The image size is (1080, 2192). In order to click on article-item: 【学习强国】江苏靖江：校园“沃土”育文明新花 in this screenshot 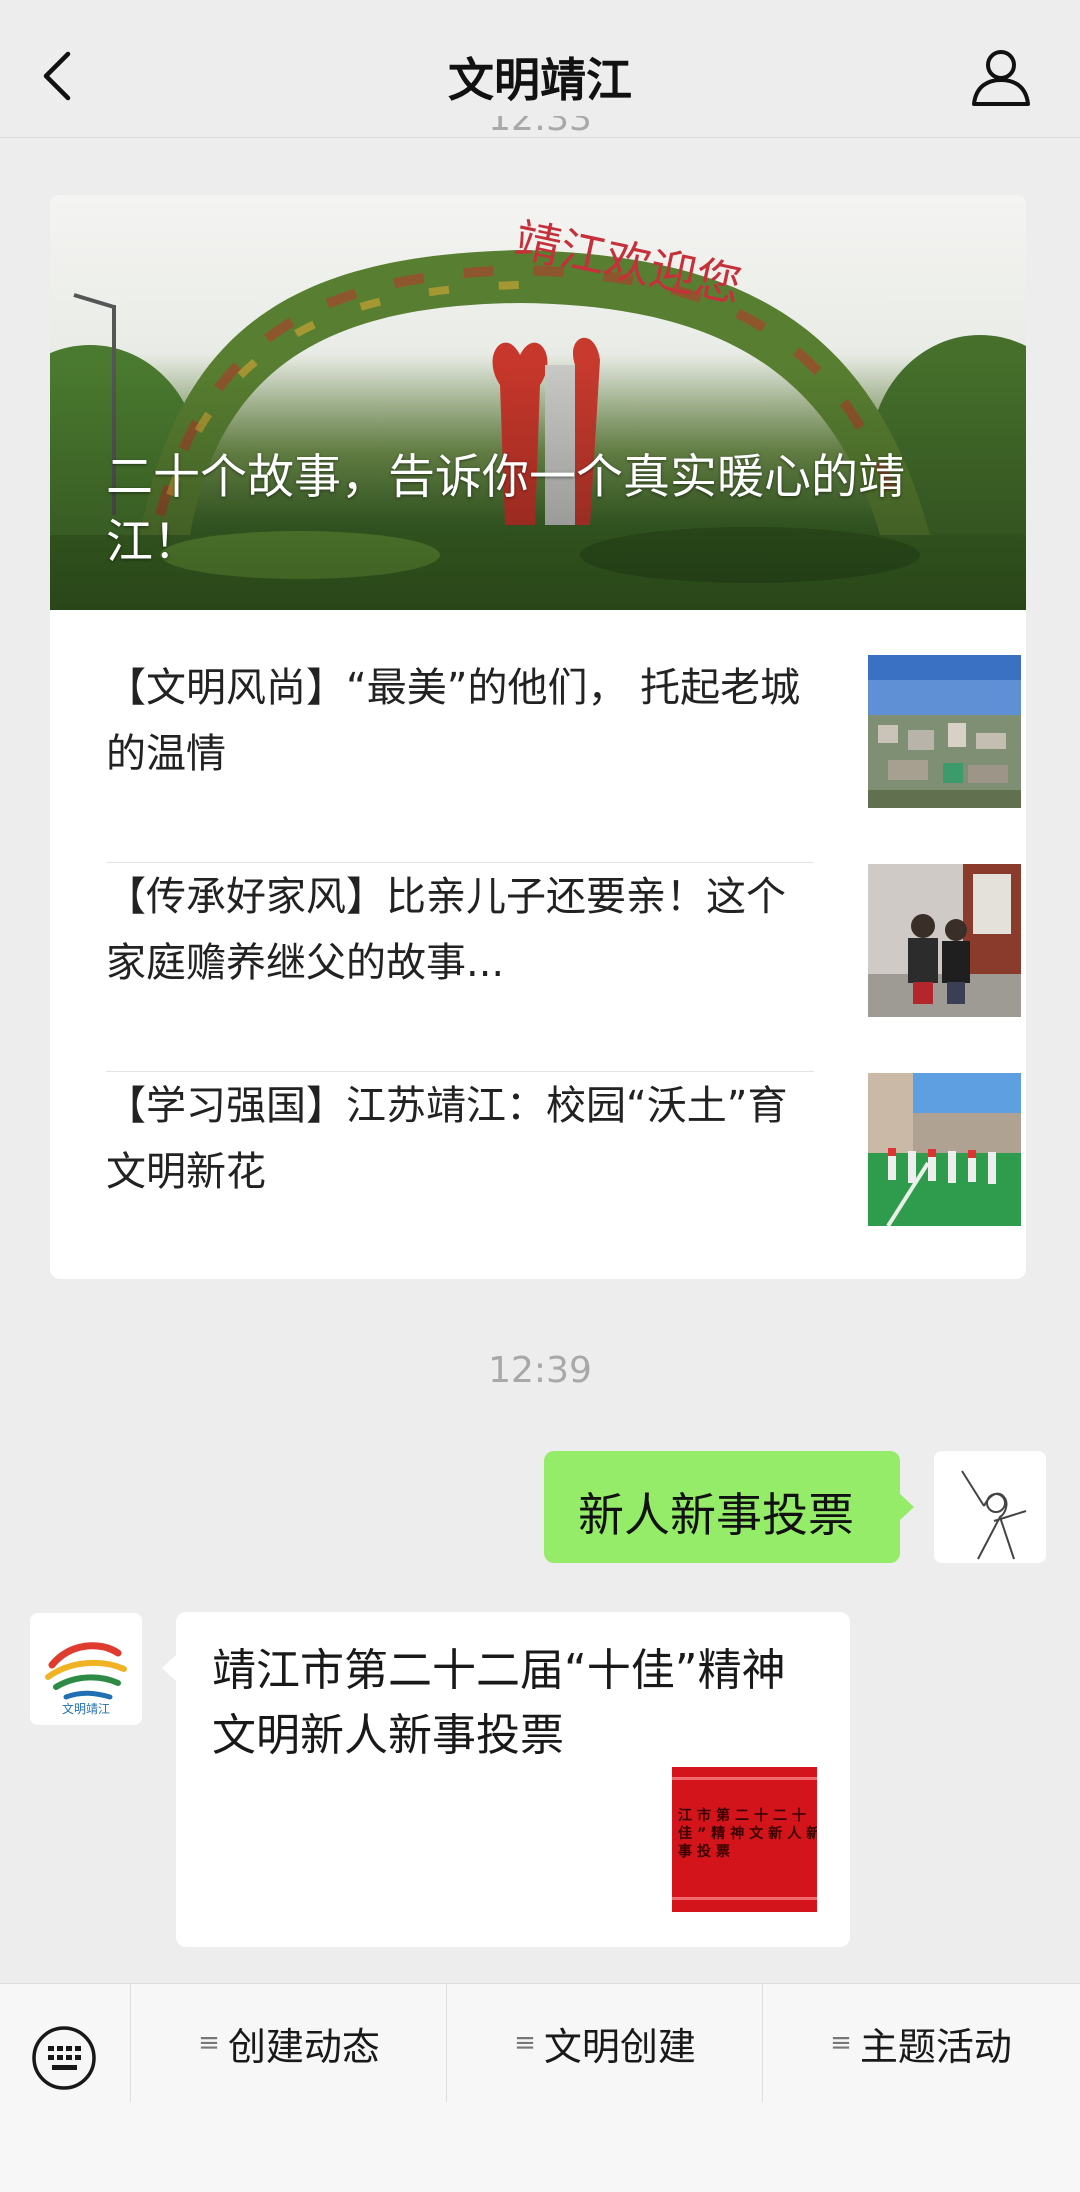, I will do `click(563, 1176)`.